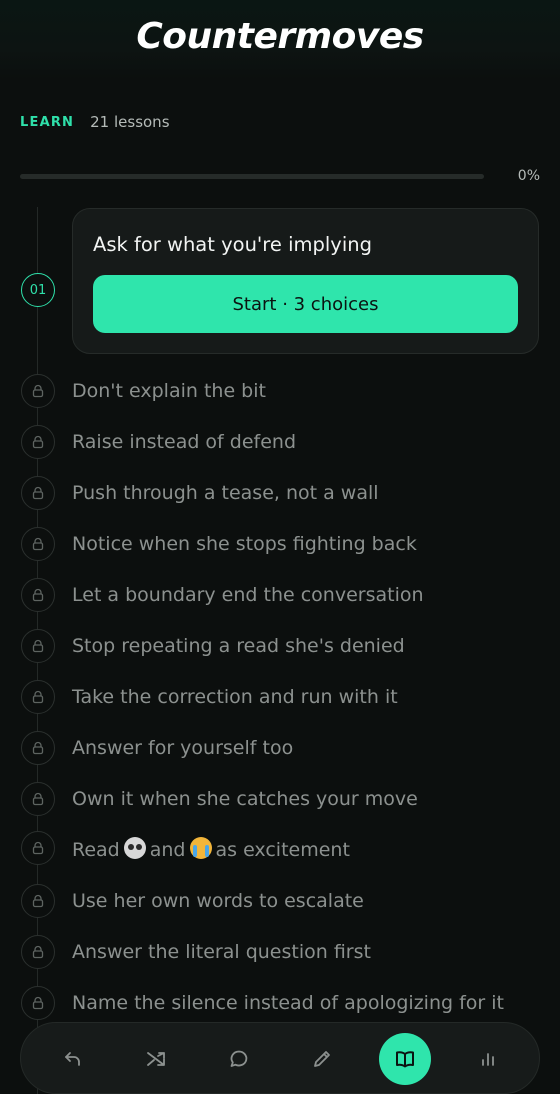 This screenshot has height=1094, width=560. What do you see at coordinates (47, 122) in the screenshot?
I see `section-tag: LEARN` at bounding box center [47, 122].